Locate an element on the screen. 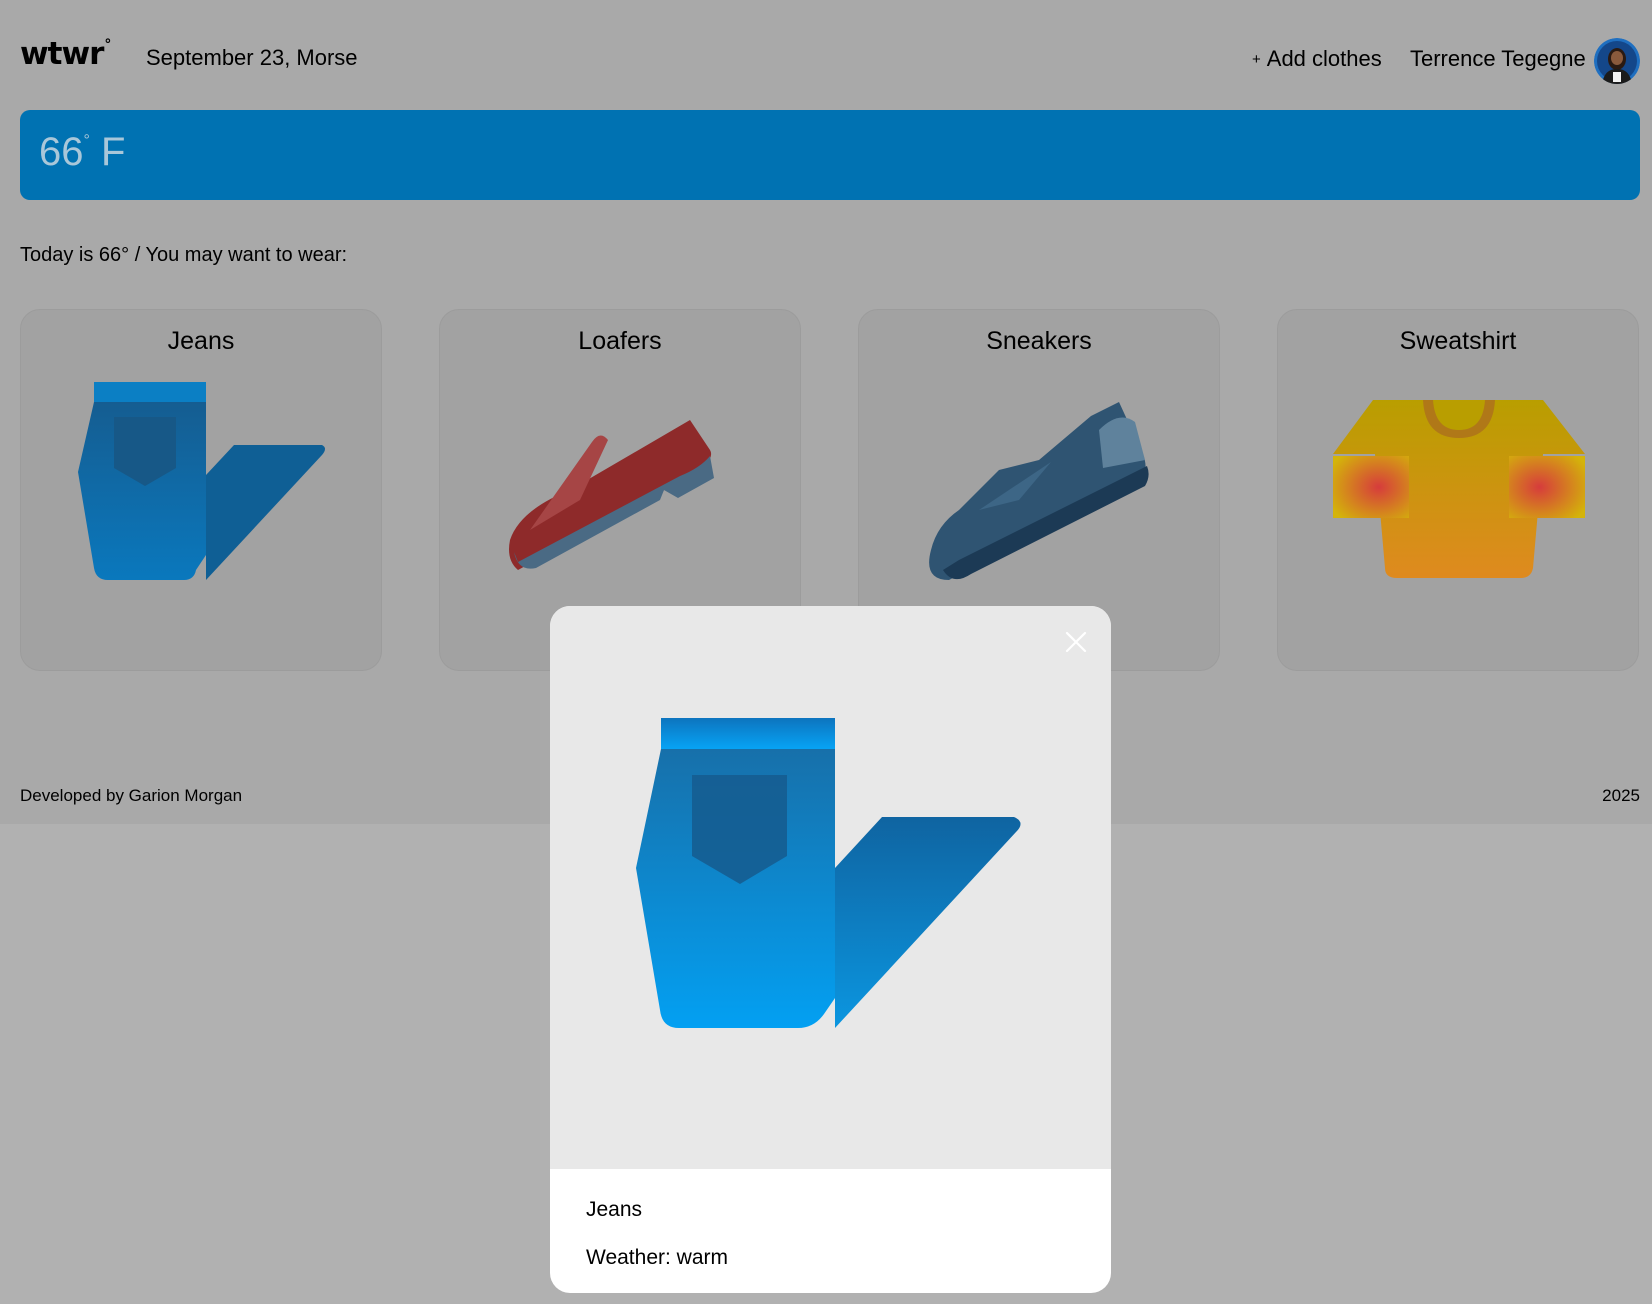 The width and height of the screenshot is (1652, 1304). add-clothes-button: + Add clothes is located at coordinates (1317, 59).